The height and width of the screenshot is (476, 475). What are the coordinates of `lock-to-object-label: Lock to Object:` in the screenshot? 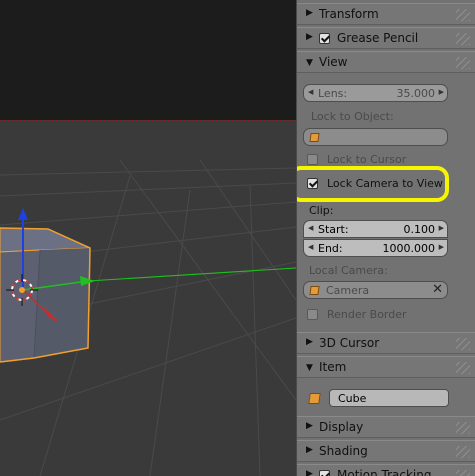 It's located at (352, 116).